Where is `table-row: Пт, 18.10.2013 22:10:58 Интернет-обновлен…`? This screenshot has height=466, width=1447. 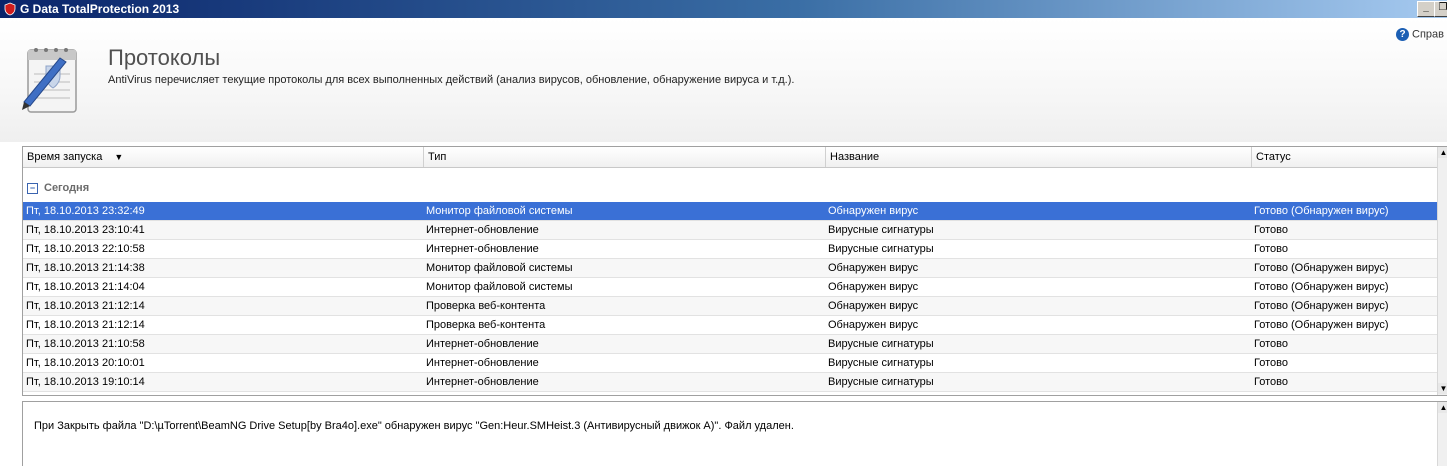 table-row: Пт, 18.10.2013 22:10:58 Интернет-обновлен… is located at coordinates (730, 249).